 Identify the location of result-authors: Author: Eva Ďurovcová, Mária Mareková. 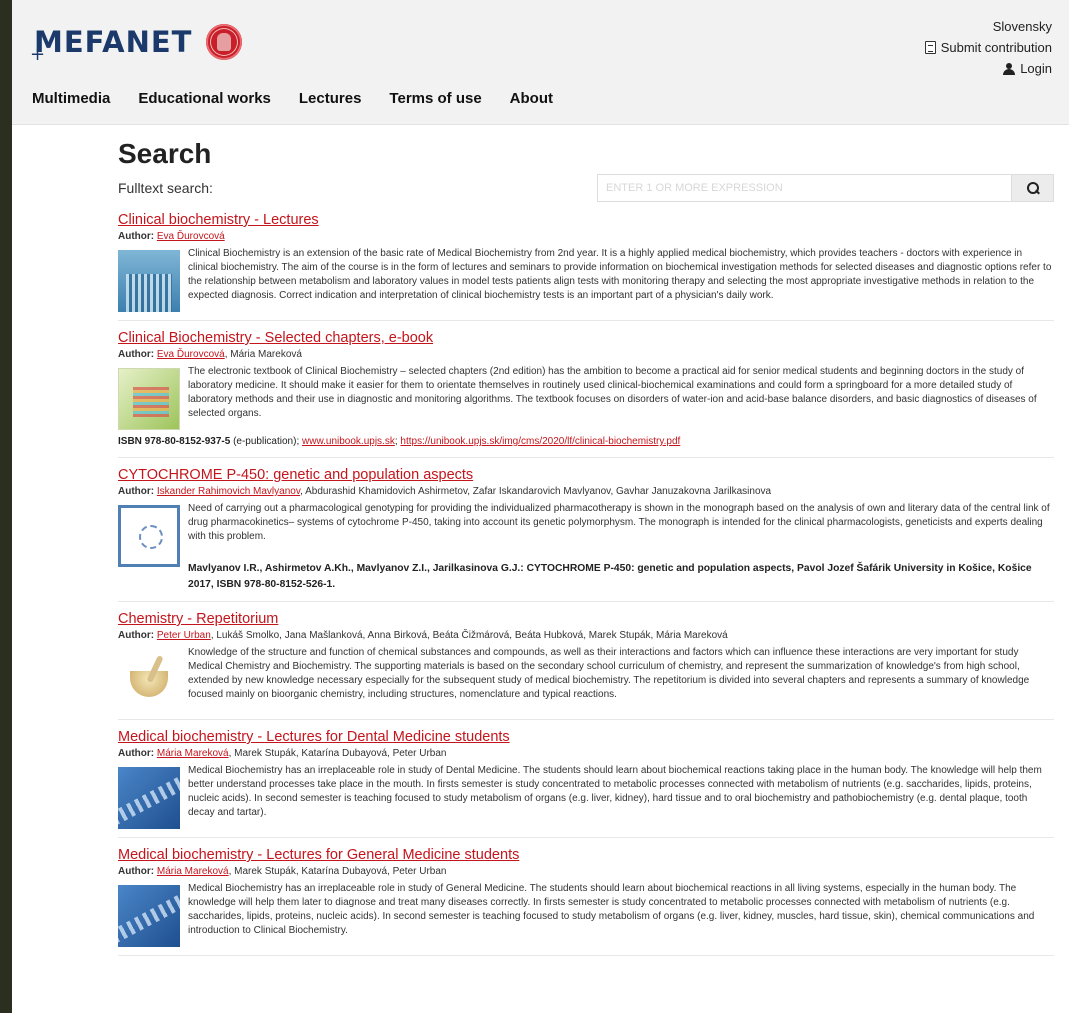
(586, 355).